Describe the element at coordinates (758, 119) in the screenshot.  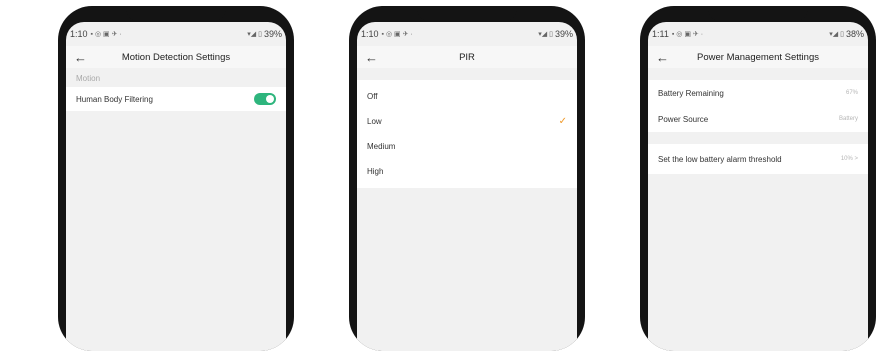
I see `power-source-row: Power Source Battery` at that location.